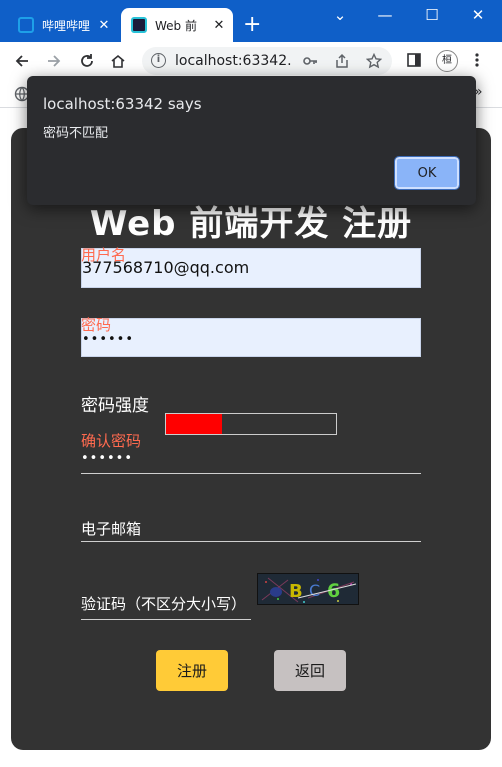 This screenshot has height=767, width=502. What do you see at coordinates (310, 63) in the screenshot?
I see `key-icon` at bounding box center [310, 63].